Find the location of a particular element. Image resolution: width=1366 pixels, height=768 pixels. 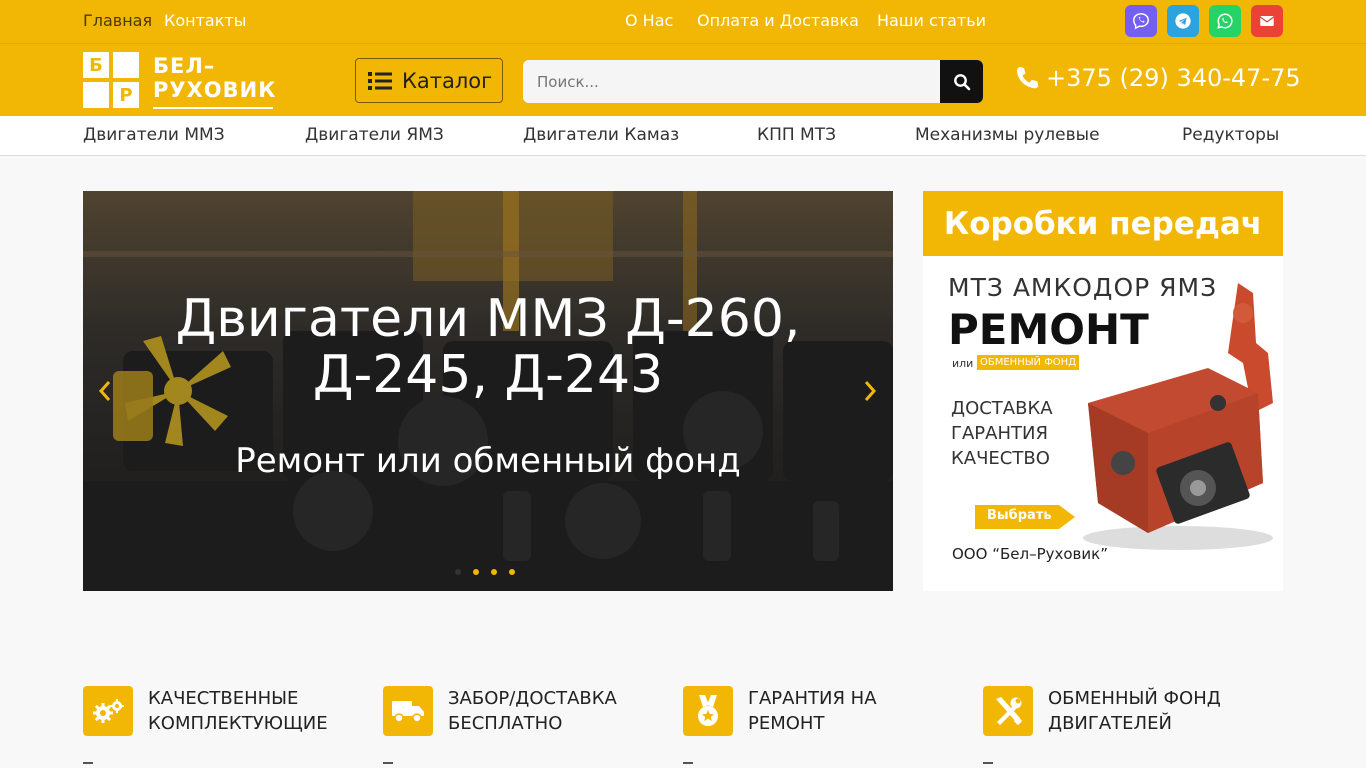

search-input is located at coordinates (731, 81).